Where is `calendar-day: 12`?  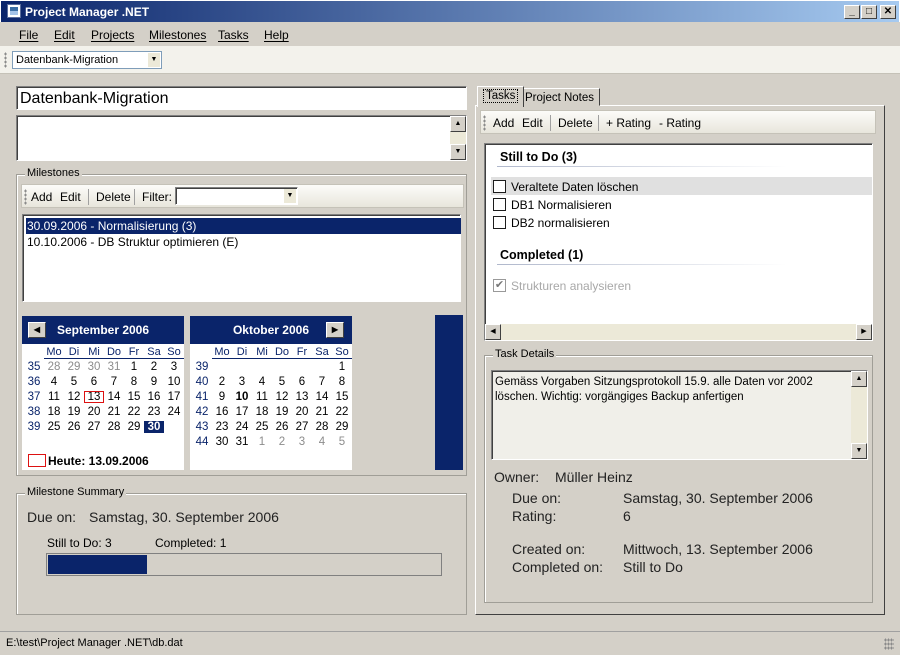 calendar-day: 12 is located at coordinates (282, 397).